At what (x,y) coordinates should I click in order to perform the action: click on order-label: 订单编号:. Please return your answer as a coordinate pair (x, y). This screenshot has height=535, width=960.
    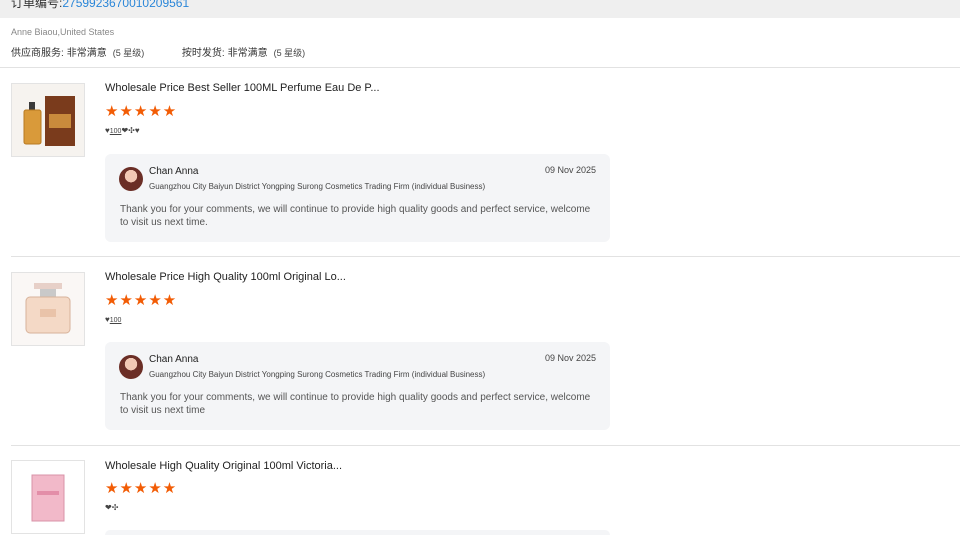
    Looking at the image, I should click on (37, 5).